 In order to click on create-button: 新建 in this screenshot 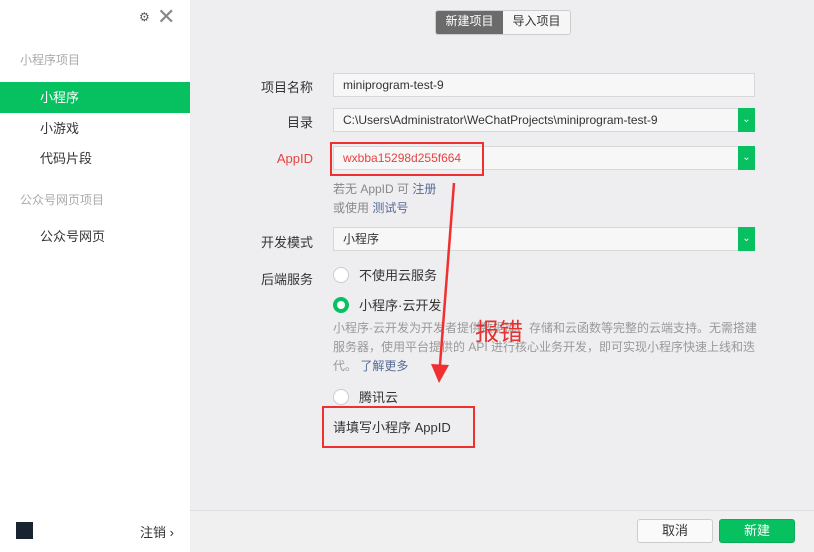, I will do `click(757, 531)`.